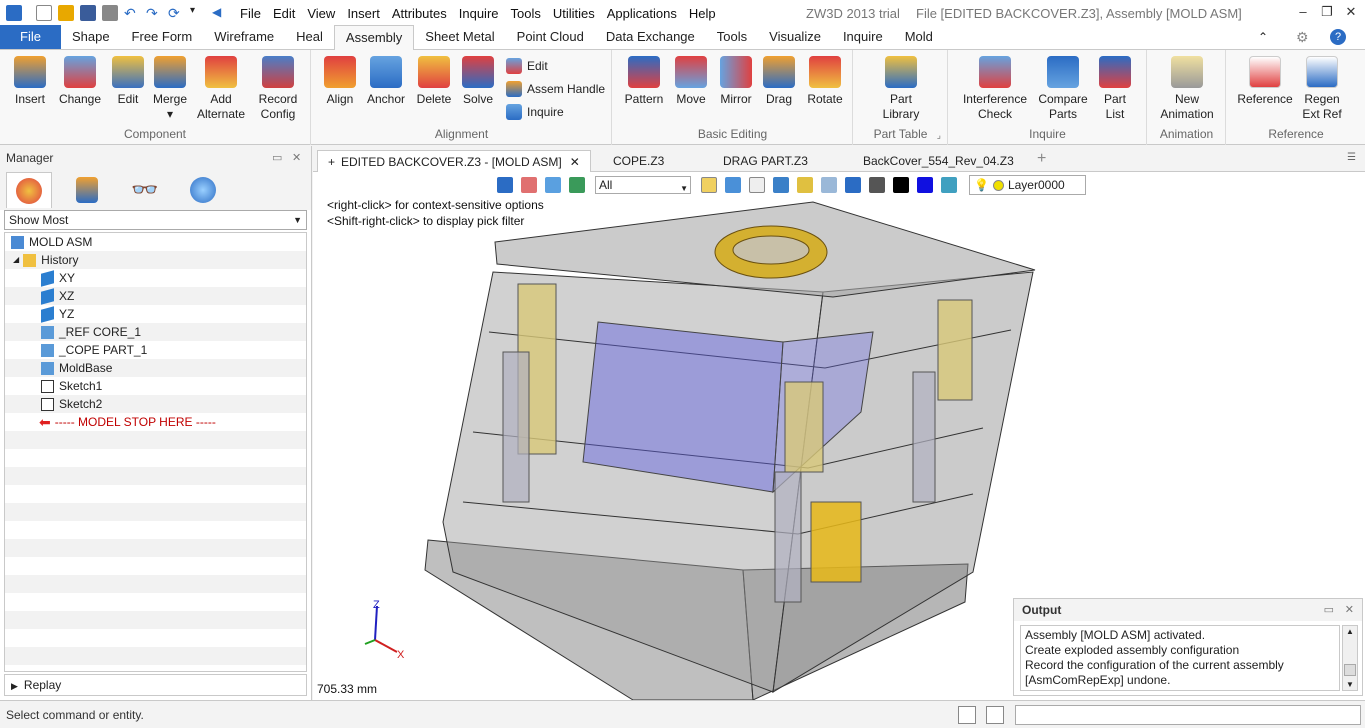 The image size is (1365, 728). What do you see at coordinates (949, 185) in the screenshot?
I see `background-color-icon` at bounding box center [949, 185].